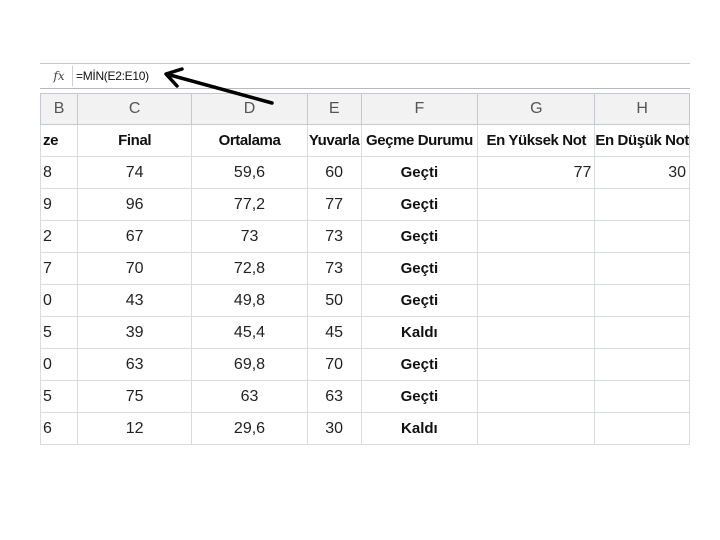 The image size is (720, 540). What do you see at coordinates (135, 428) in the screenshot?
I see `cell-c: 12` at bounding box center [135, 428].